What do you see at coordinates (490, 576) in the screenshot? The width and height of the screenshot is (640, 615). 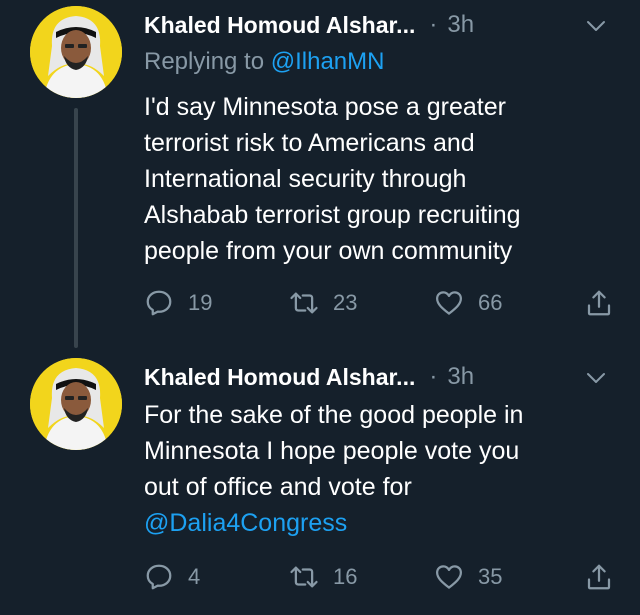 I see `like-count: 35` at bounding box center [490, 576].